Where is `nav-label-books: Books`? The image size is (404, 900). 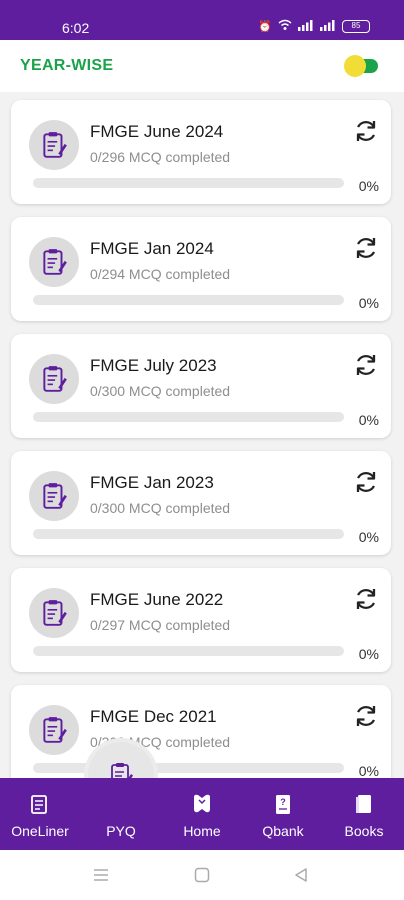 nav-label-books: Books is located at coordinates (364, 831).